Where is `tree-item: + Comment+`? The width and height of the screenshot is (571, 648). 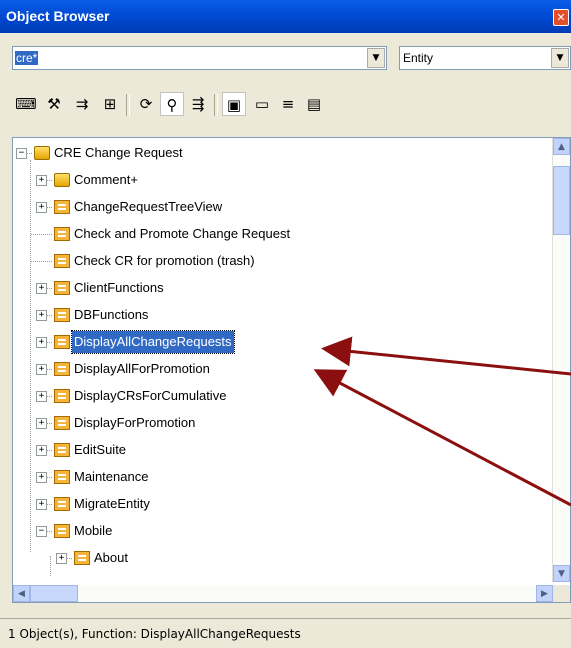
tree-item: + Comment+ is located at coordinates (283, 180).